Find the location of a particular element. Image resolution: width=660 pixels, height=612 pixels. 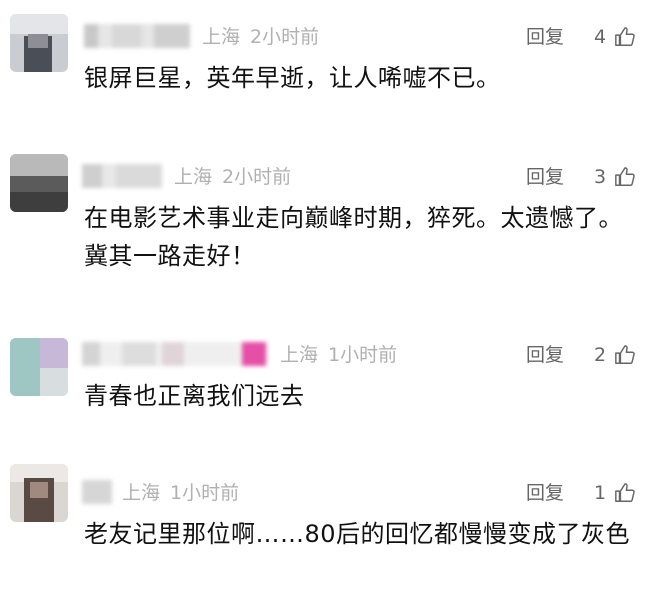

like-count: 1 is located at coordinates (600, 493).